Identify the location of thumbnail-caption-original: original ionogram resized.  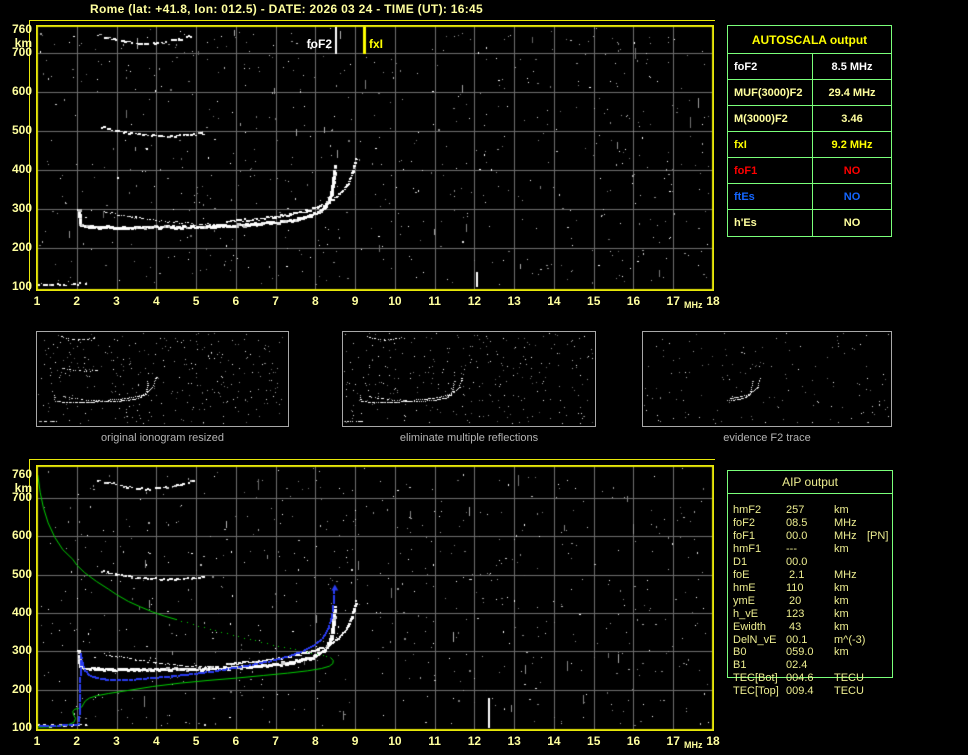
(162, 438).